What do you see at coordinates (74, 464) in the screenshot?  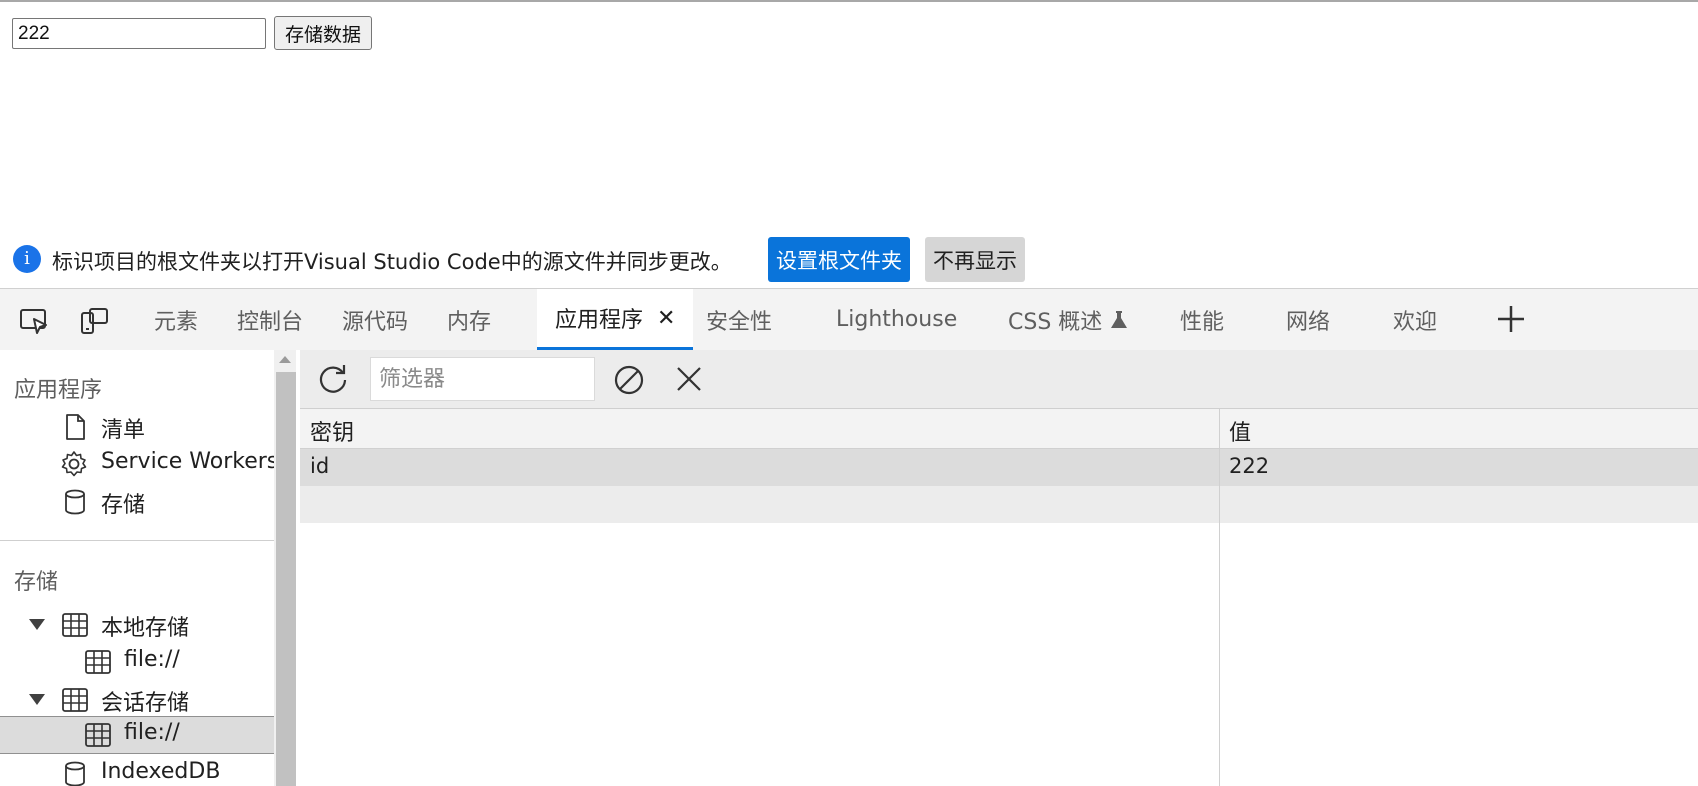 I see `gear-icon` at bounding box center [74, 464].